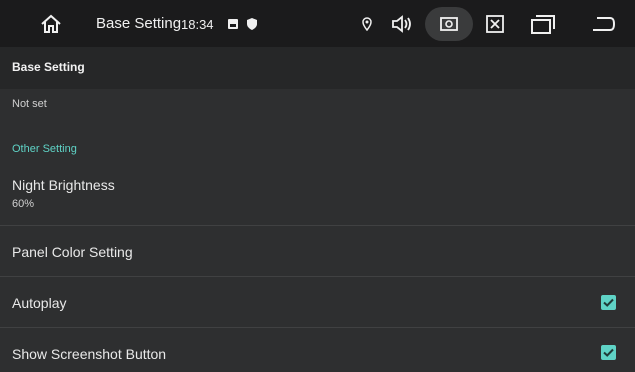 Image resolution: width=635 pixels, height=372 pixels. I want to click on shield-icon, so click(252, 23).